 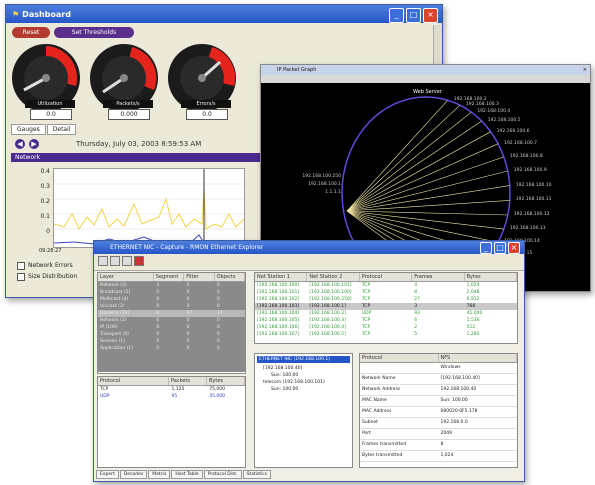 What do you see at coordinates (532, 214) in the screenshot?
I see `host-label: 192.168.100.12` at bounding box center [532, 214].